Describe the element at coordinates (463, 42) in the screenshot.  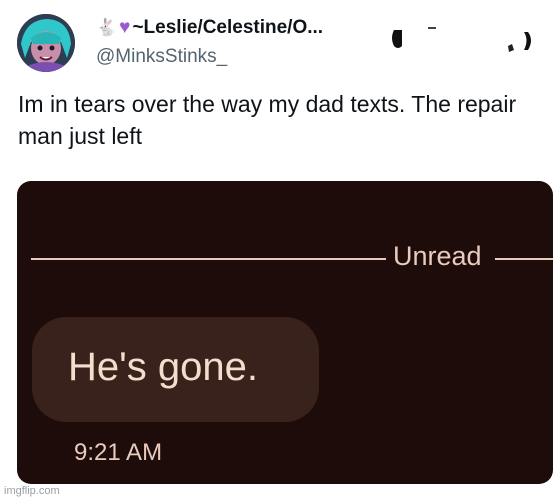
I see `redacted-header-area` at that location.